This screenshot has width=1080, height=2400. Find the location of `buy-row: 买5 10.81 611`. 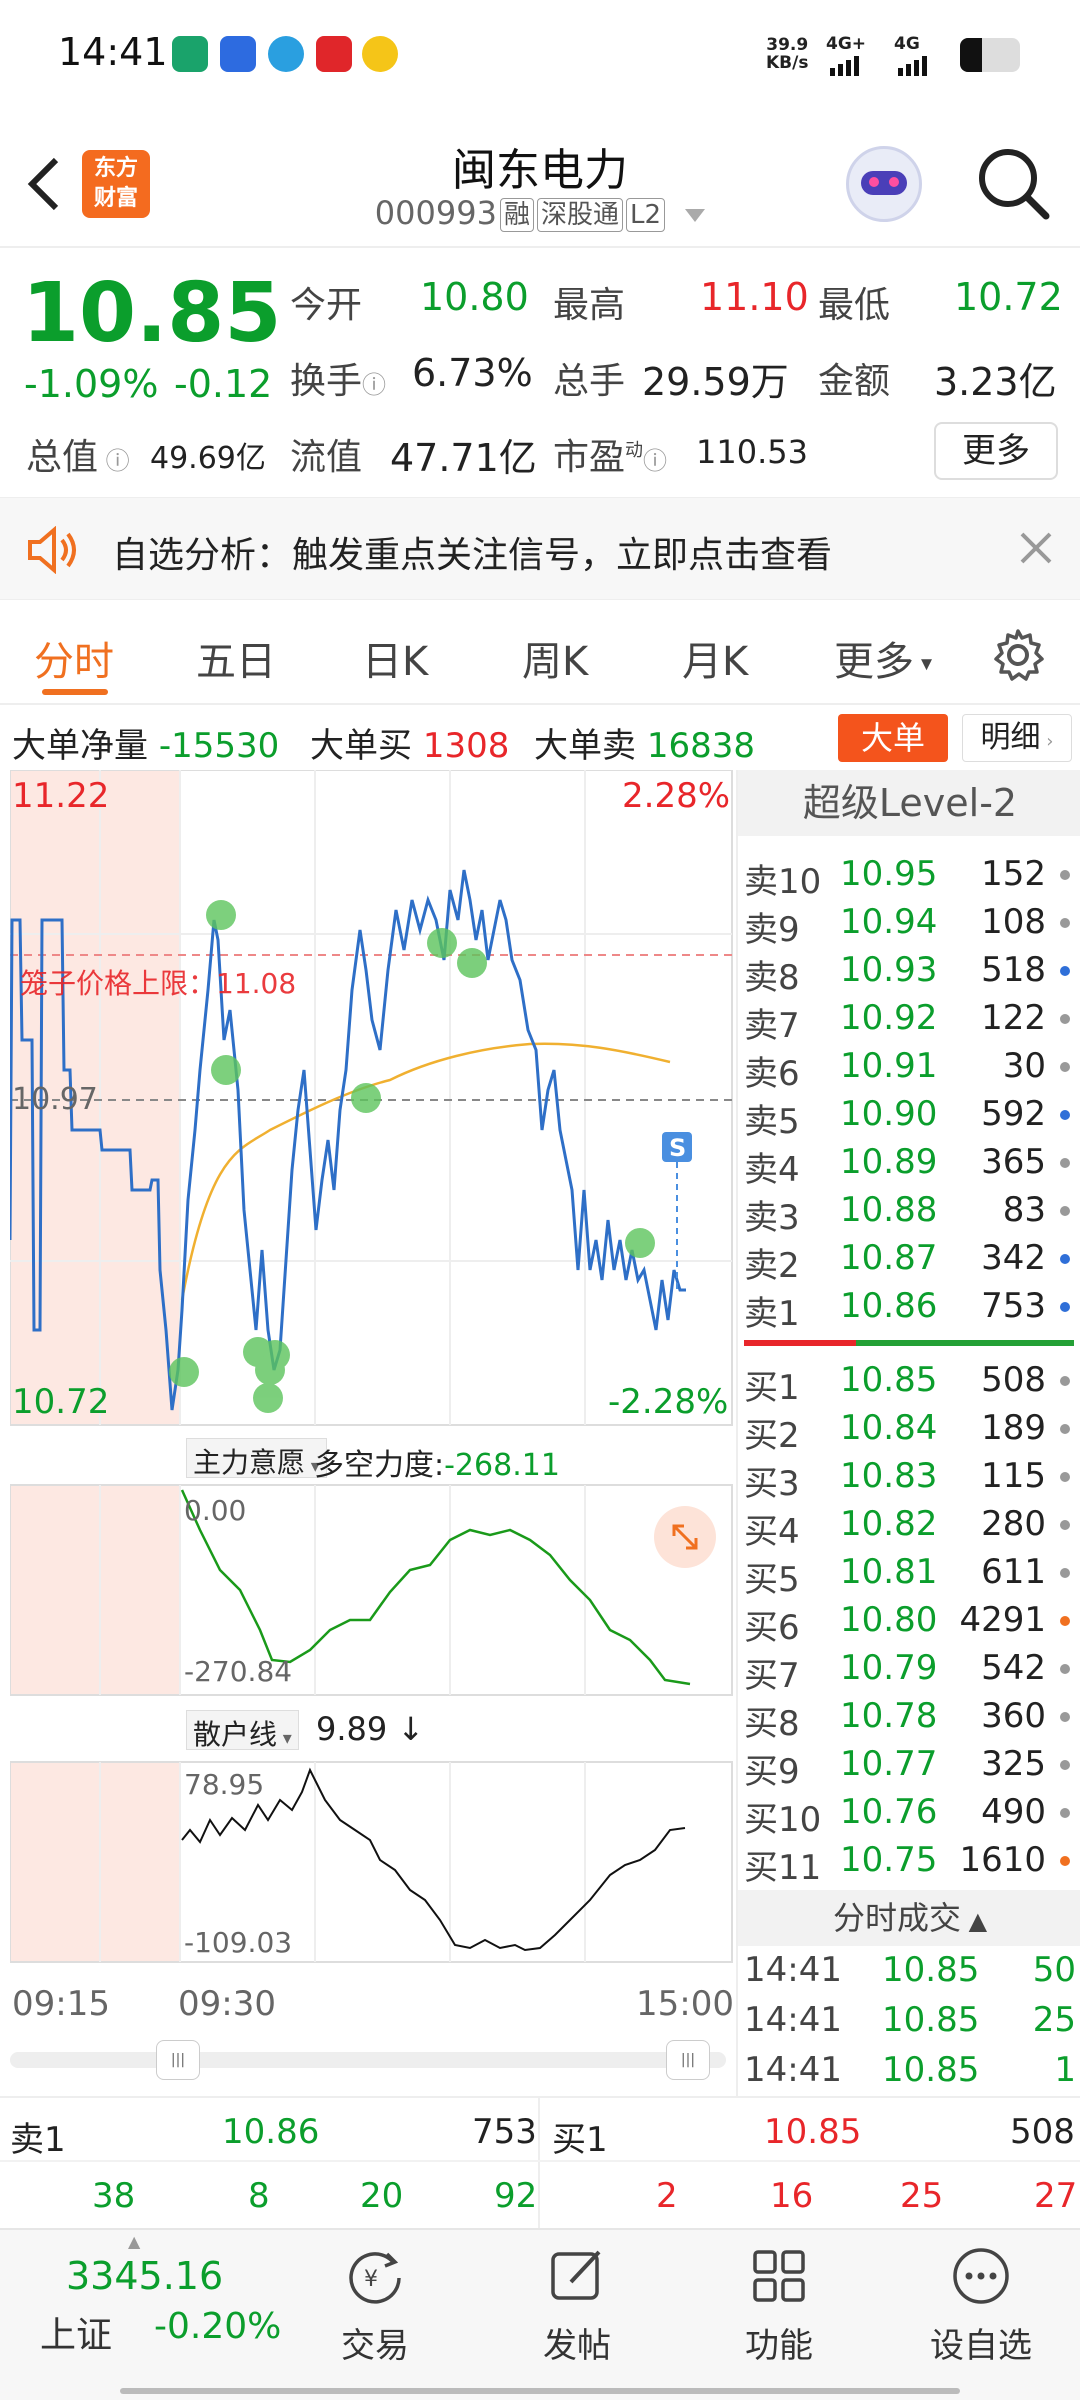

buy-row: 买5 10.81 611 is located at coordinates (909, 1575).